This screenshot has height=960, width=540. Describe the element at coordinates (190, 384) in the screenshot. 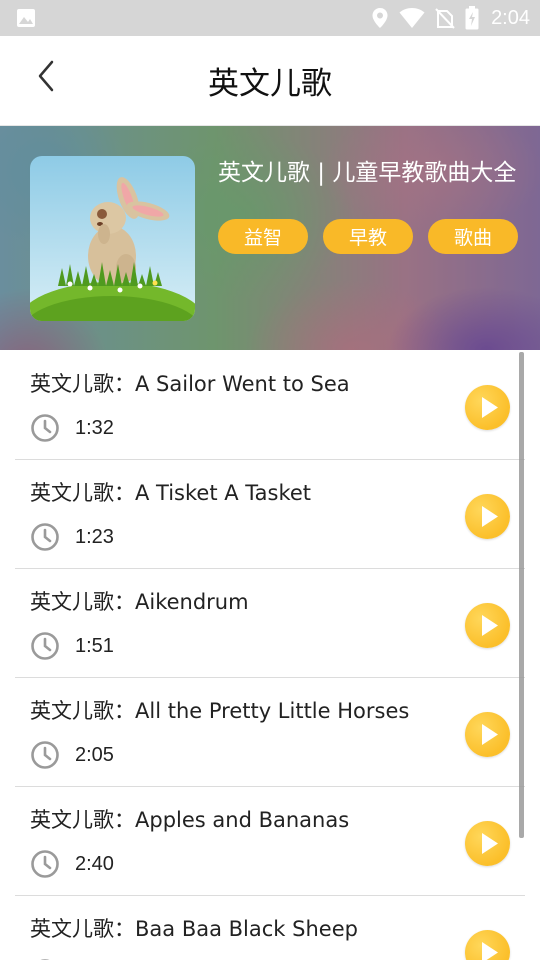

I see `song-title: 英文儿歌：A Sailor Went to Sea` at that location.